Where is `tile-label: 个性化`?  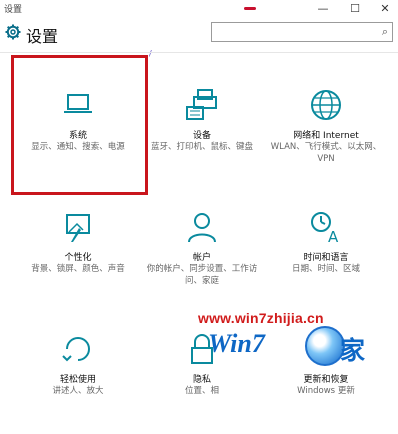 tile-label: 个性化 is located at coordinates (78, 258).